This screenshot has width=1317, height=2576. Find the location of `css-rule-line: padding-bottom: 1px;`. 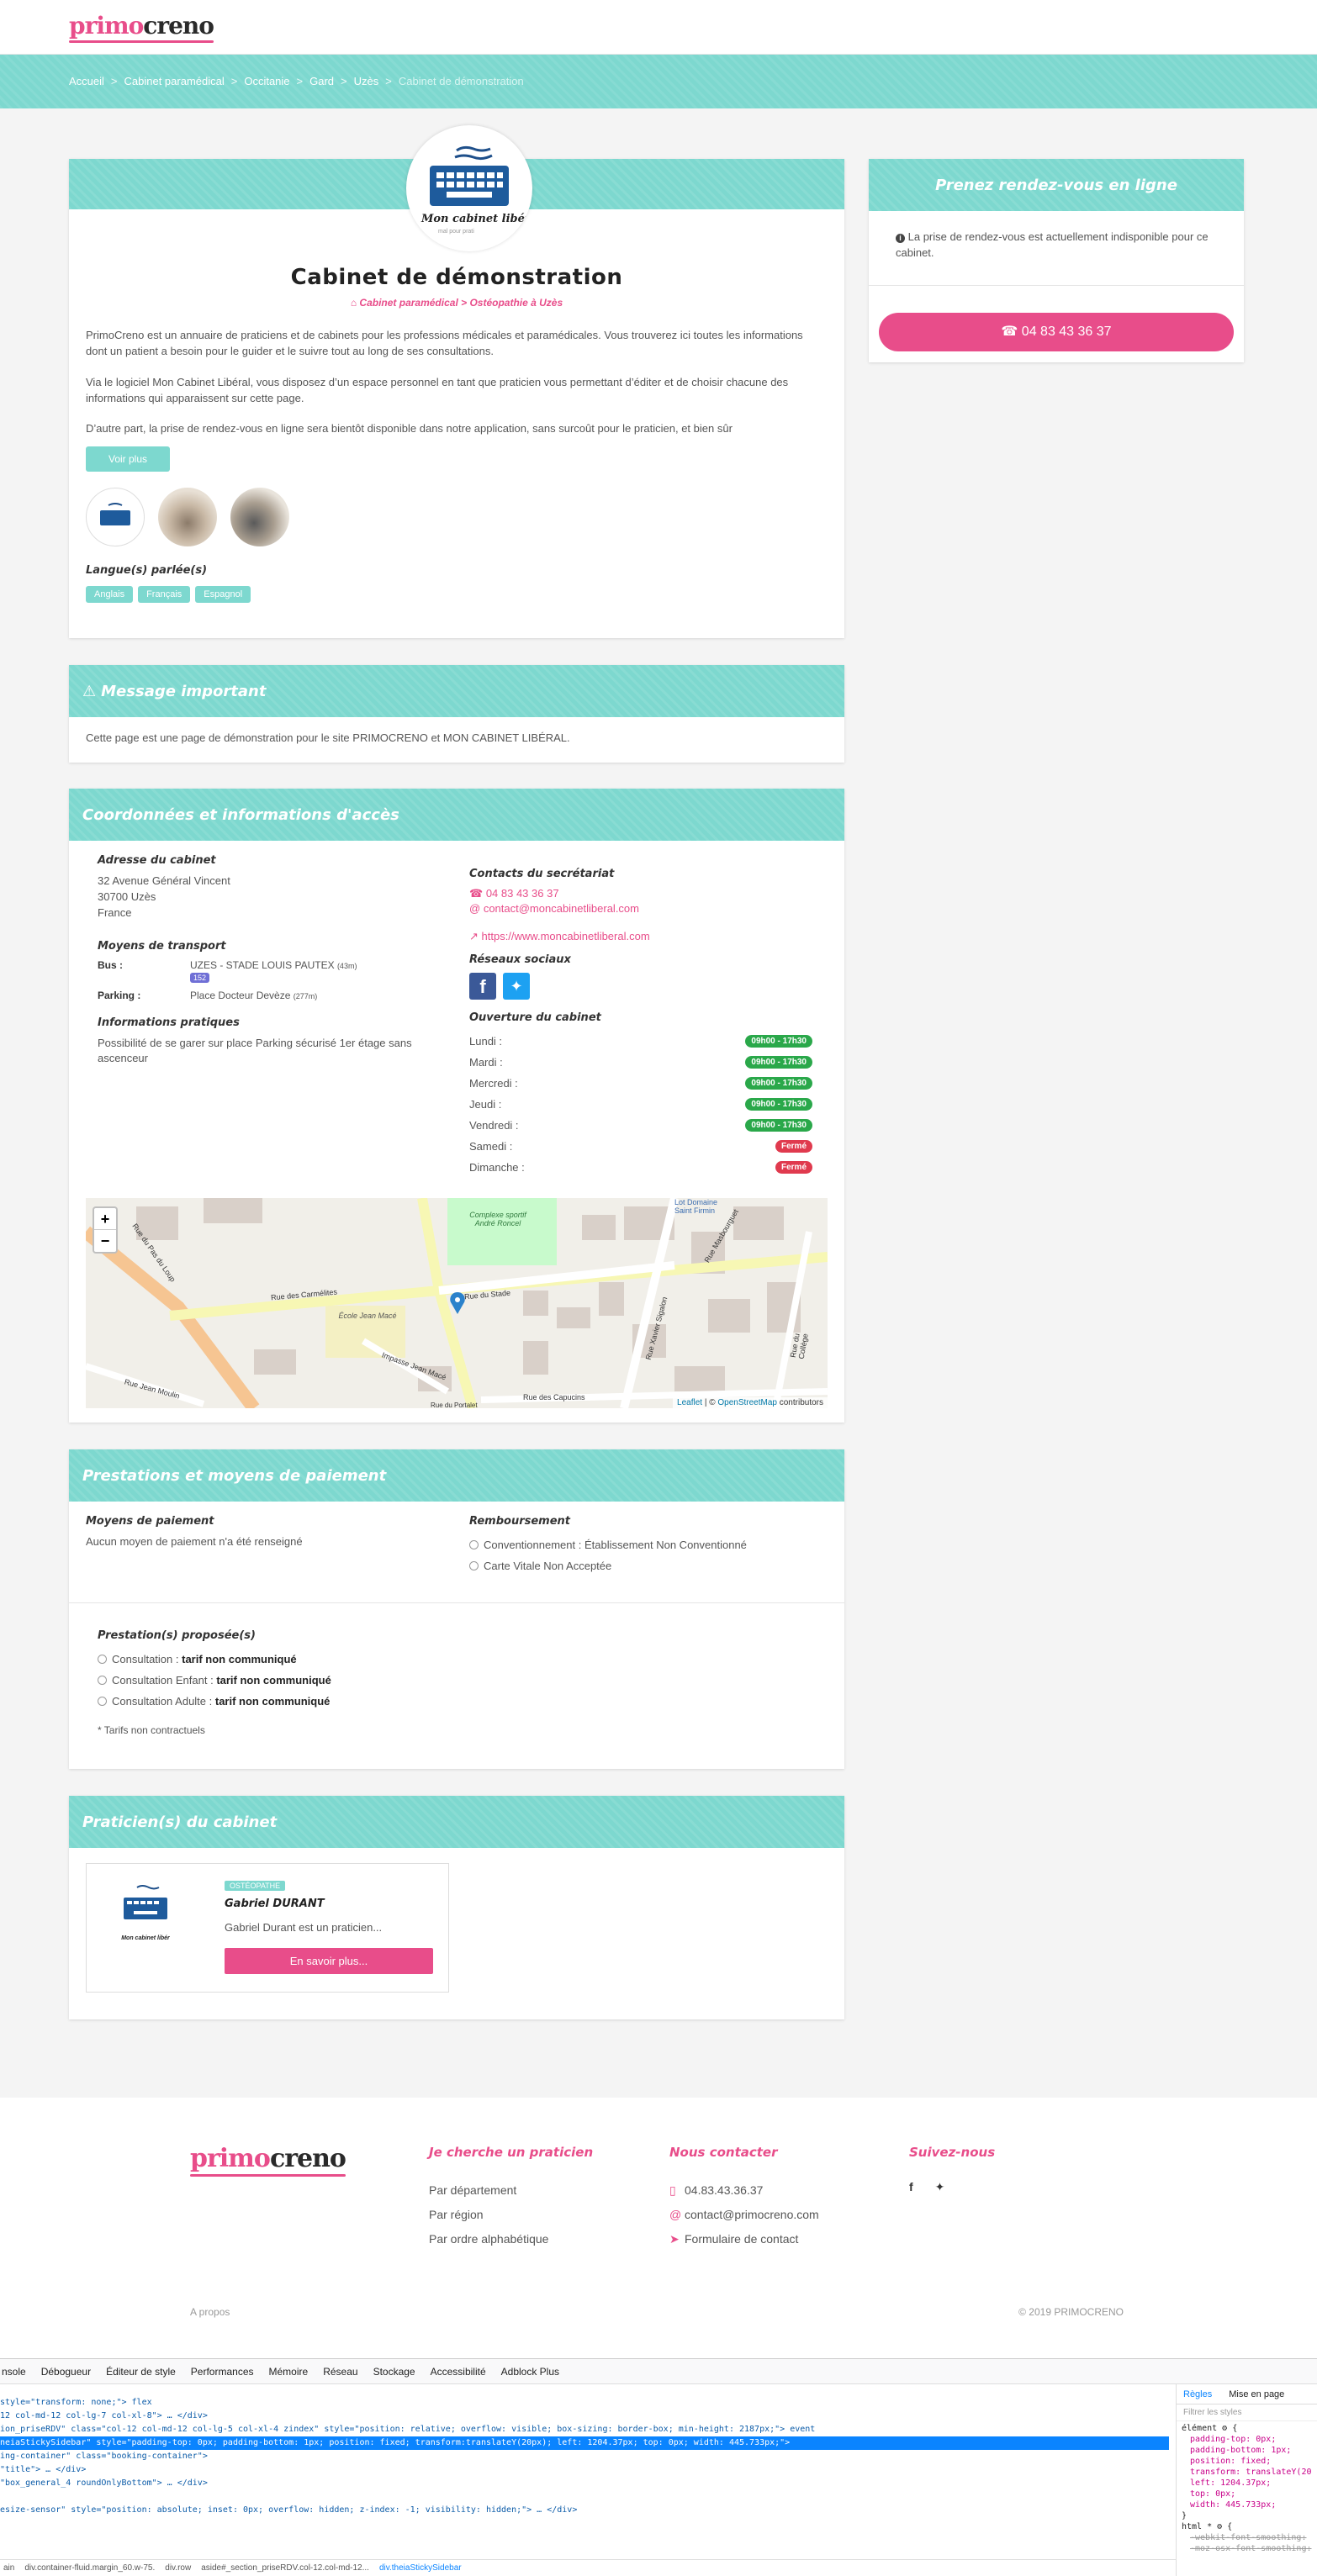

css-rule-line: padding-bottom: 1px; is located at coordinates (1247, 2450).